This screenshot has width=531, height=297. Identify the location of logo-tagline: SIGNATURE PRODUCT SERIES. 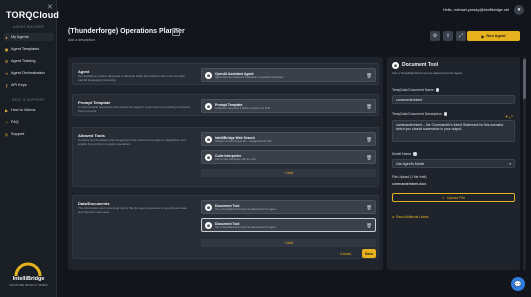
(28, 285).